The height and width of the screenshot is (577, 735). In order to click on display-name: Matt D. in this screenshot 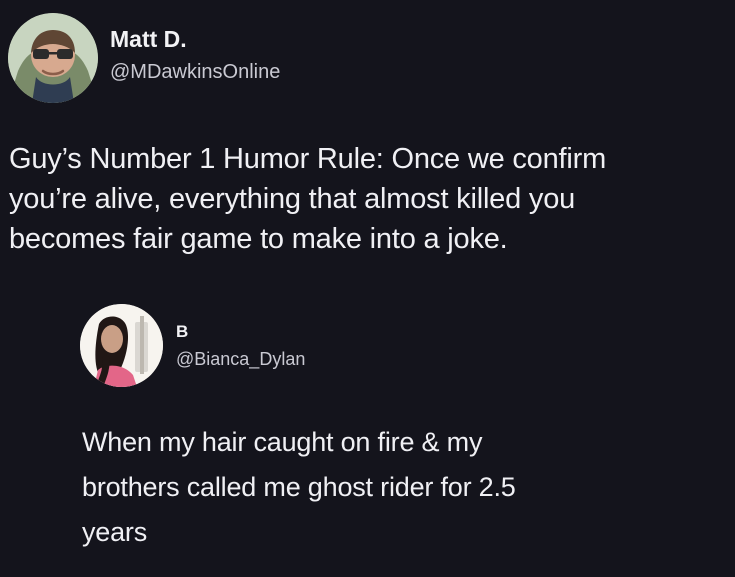, I will do `click(148, 39)`.